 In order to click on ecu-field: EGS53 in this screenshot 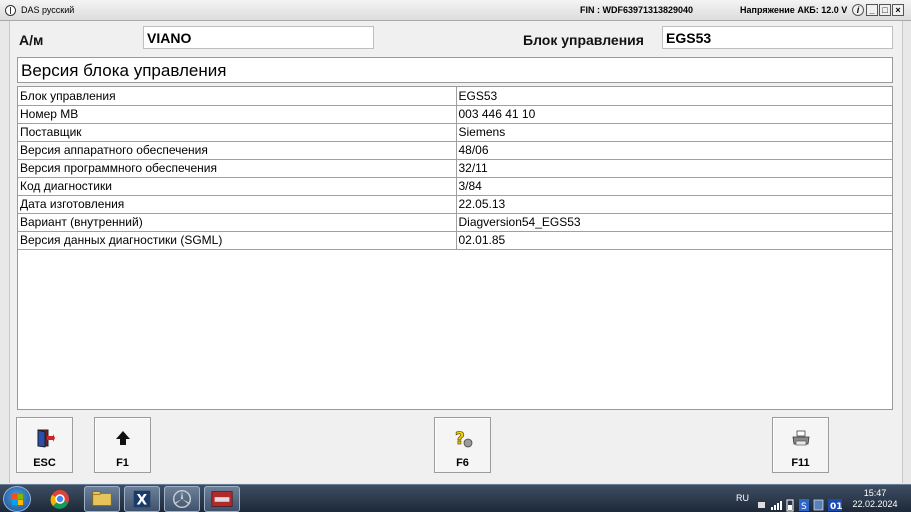, I will do `click(777, 37)`.